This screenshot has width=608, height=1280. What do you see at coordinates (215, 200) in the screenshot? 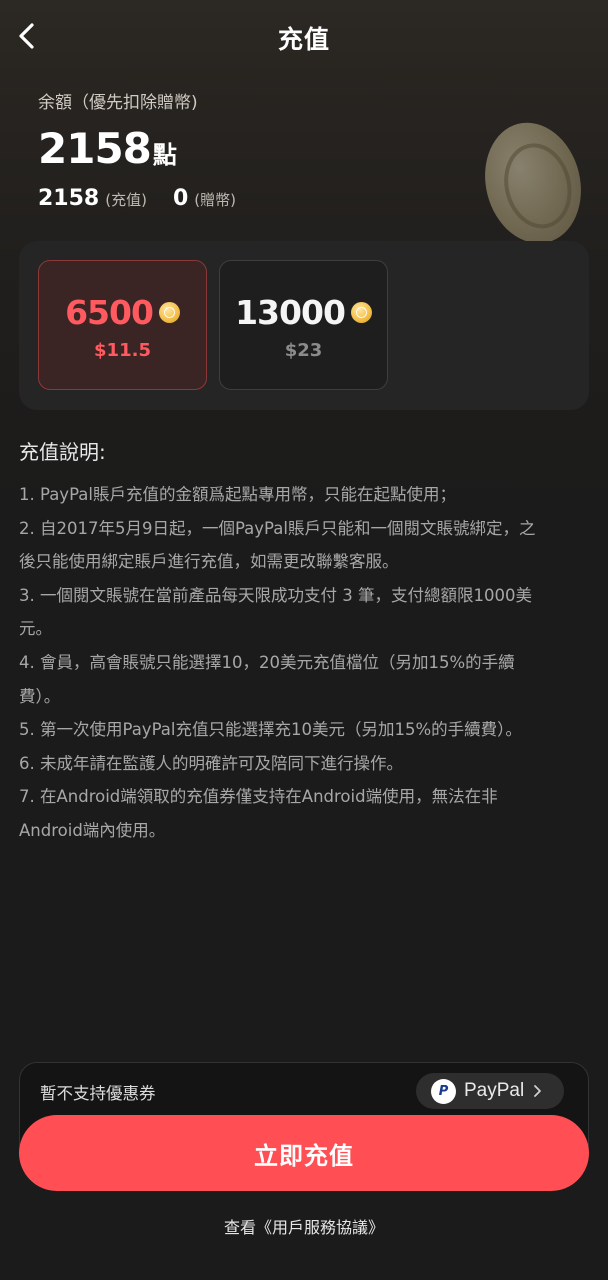
I see `gift-label: (贈幣)` at bounding box center [215, 200].